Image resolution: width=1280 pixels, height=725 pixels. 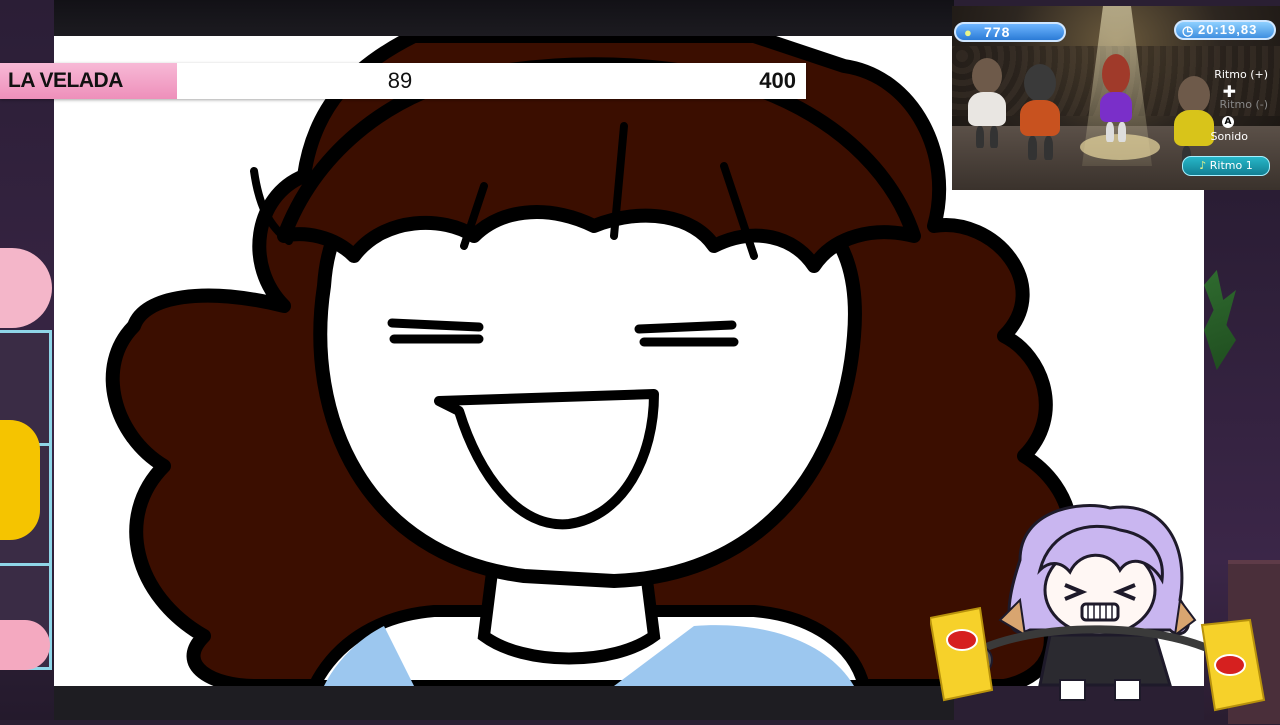 I want to click on scoreboard-title: LA VELADA, so click(x=88, y=81).